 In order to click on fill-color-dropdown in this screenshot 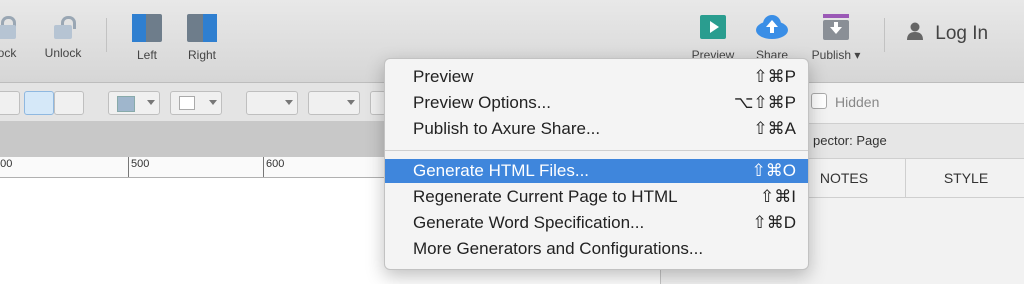, I will do `click(134, 103)`.